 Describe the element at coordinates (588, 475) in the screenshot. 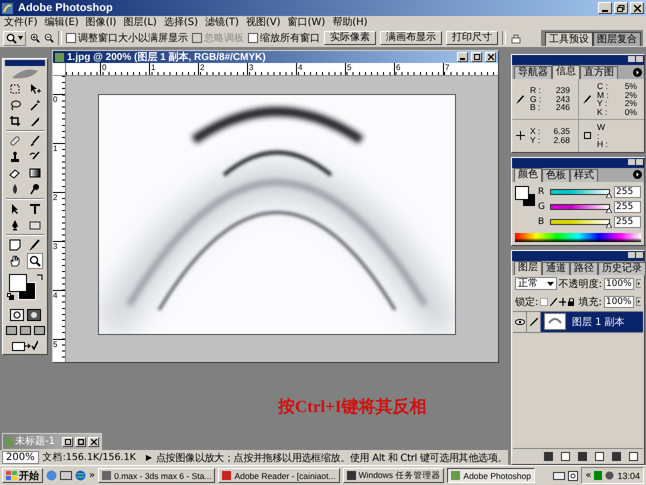

I see `tray-expand: «` at that location.